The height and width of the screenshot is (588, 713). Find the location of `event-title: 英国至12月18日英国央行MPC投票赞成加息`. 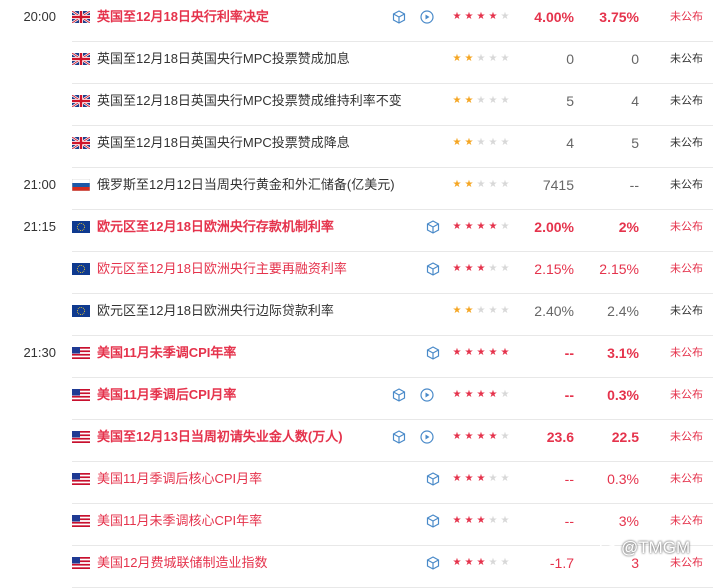

event-title: 英国至12月18日英国央行MPC投票赞成加息 is located at coordinates (223, 59).